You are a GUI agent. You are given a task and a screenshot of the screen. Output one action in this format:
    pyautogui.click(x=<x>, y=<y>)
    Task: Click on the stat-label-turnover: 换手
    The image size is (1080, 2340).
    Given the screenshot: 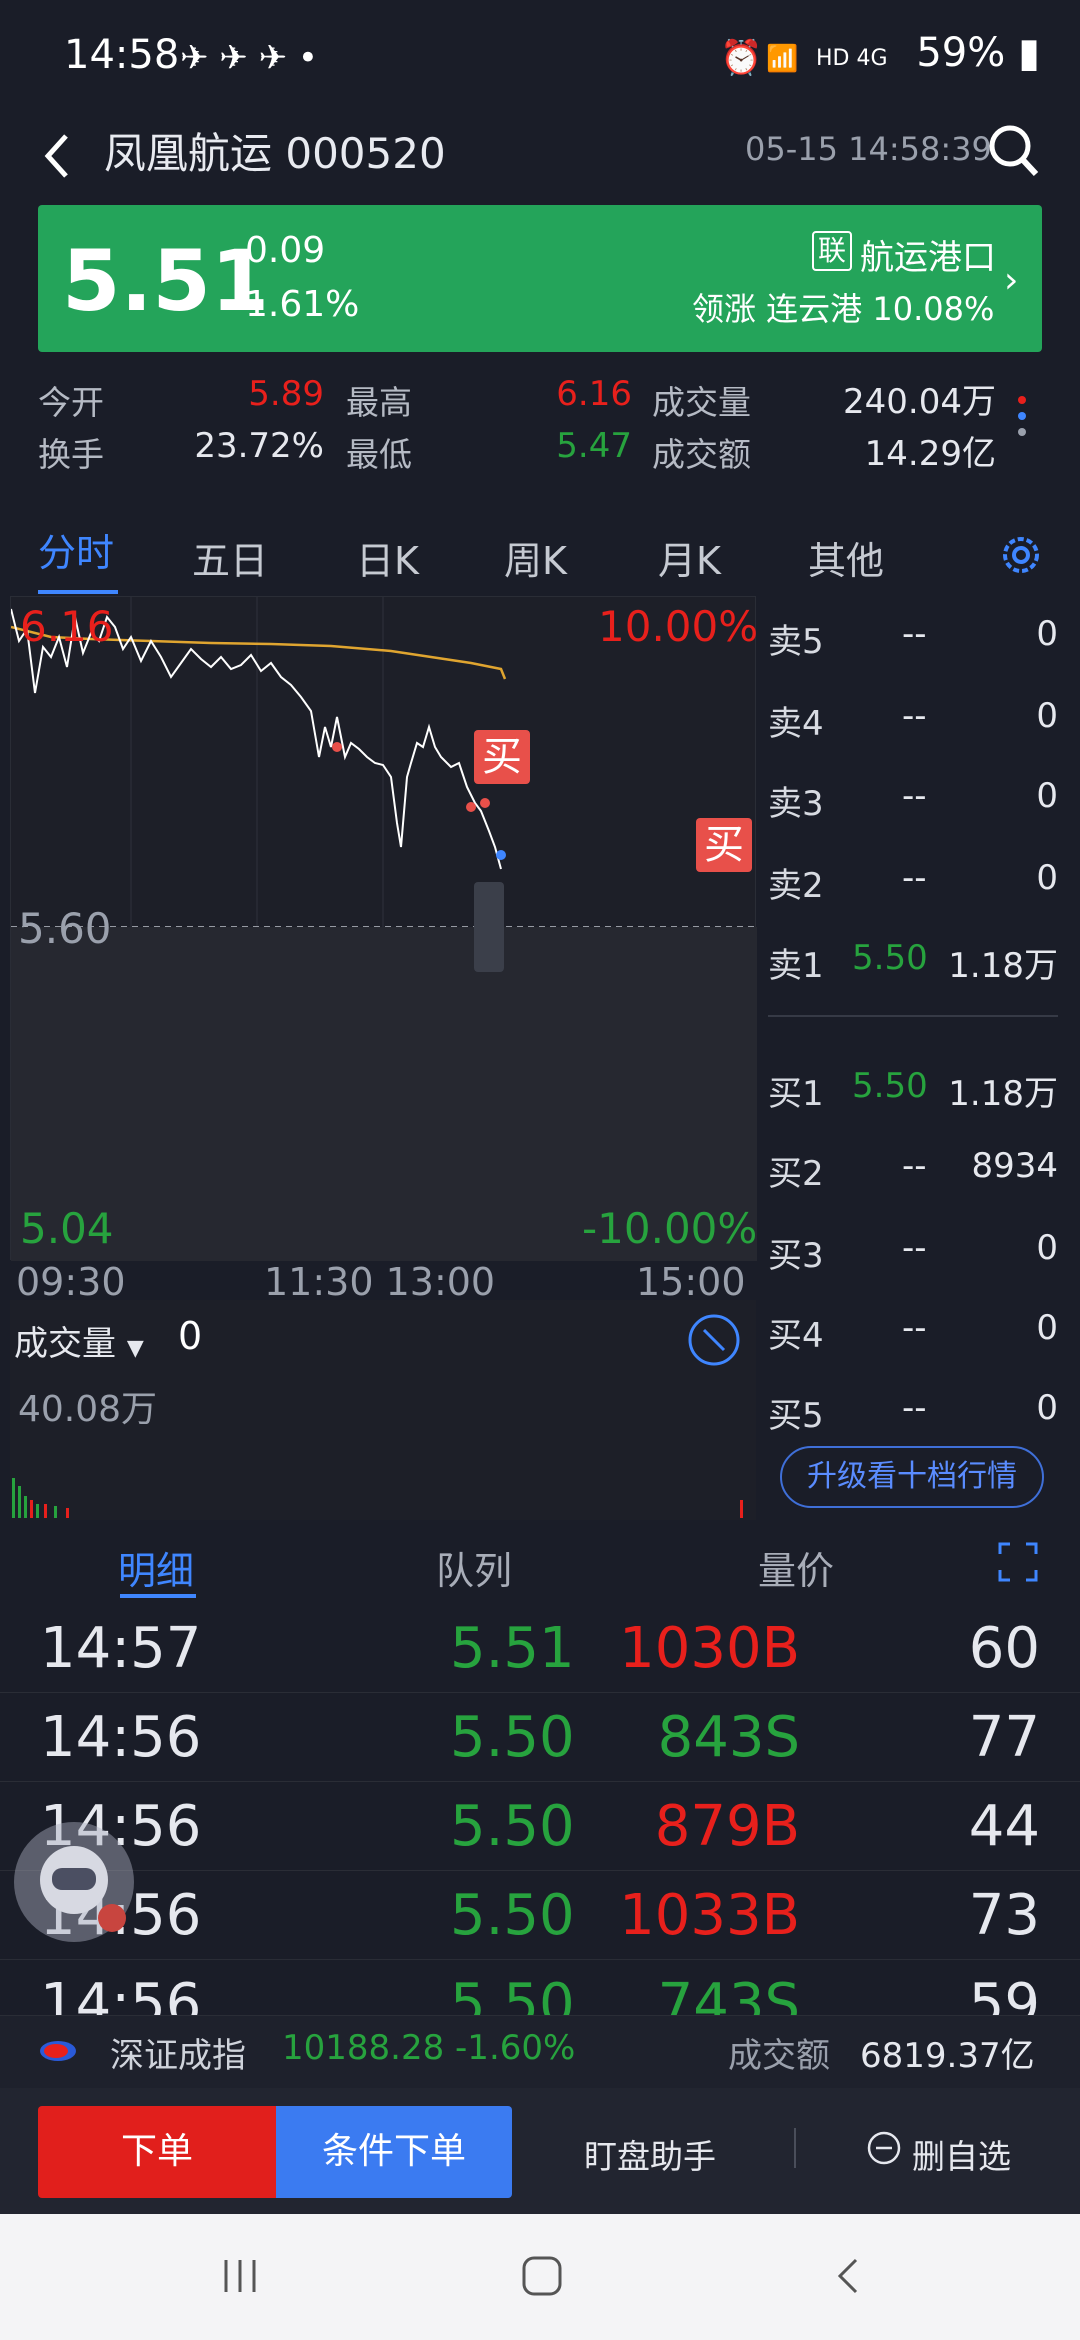 What is the action you would take?
    pyautogui.click(x=71, y=454)
    